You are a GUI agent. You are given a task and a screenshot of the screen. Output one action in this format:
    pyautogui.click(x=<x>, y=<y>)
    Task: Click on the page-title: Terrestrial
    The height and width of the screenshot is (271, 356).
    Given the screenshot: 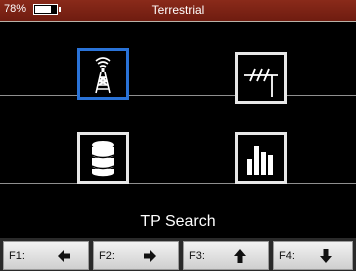 What is the action you would take?
    pyautogui.click(x=178, y=10)
    